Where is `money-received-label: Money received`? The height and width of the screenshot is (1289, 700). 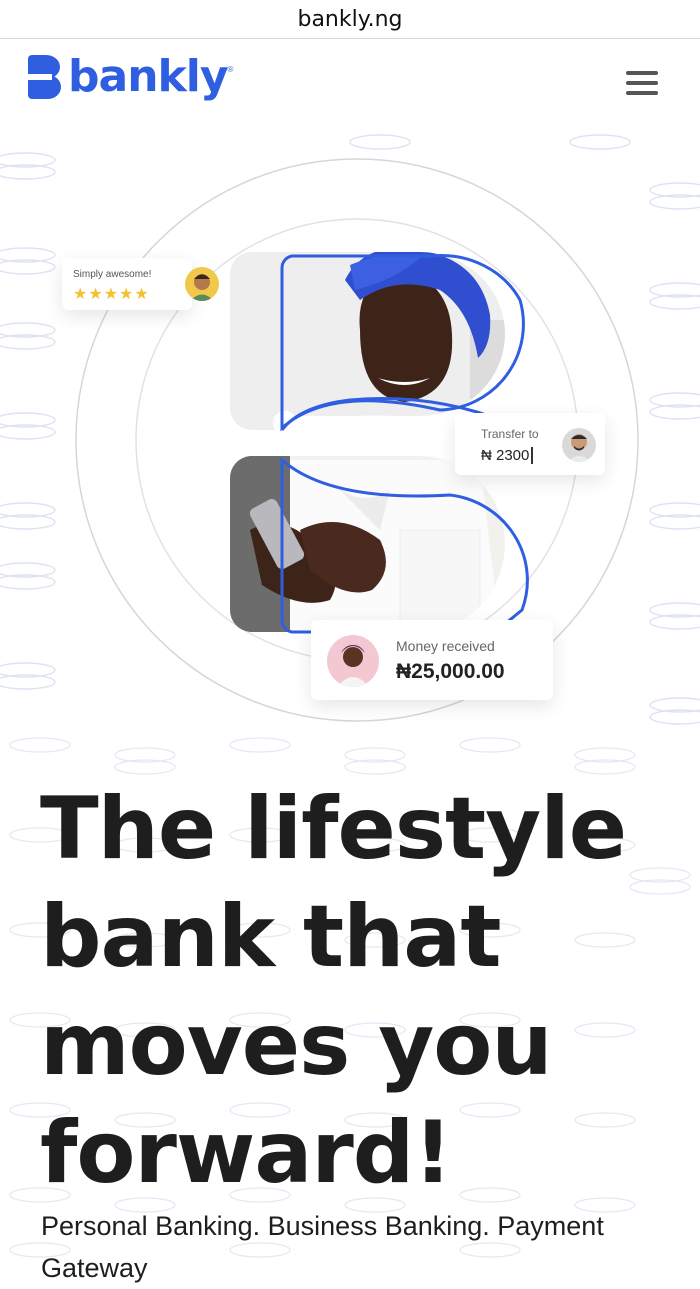 money-received-label: Money received is located at coordinates (445, 646).